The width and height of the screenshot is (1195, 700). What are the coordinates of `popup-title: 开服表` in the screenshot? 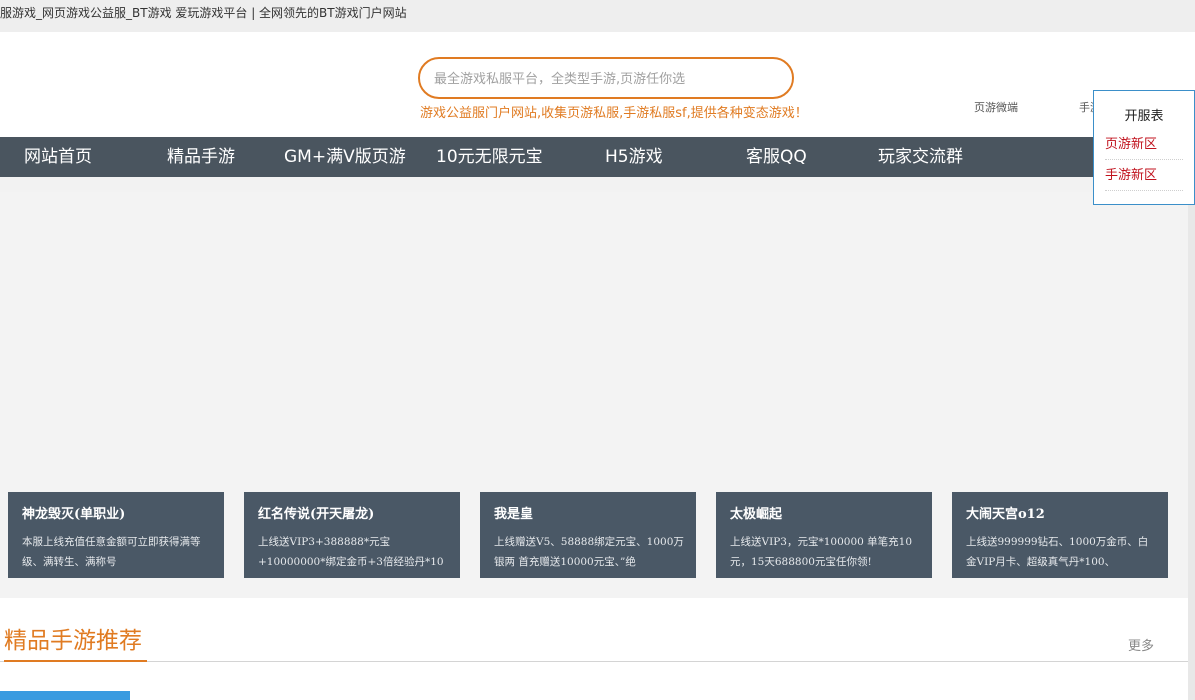 It's located at (1144, 116).